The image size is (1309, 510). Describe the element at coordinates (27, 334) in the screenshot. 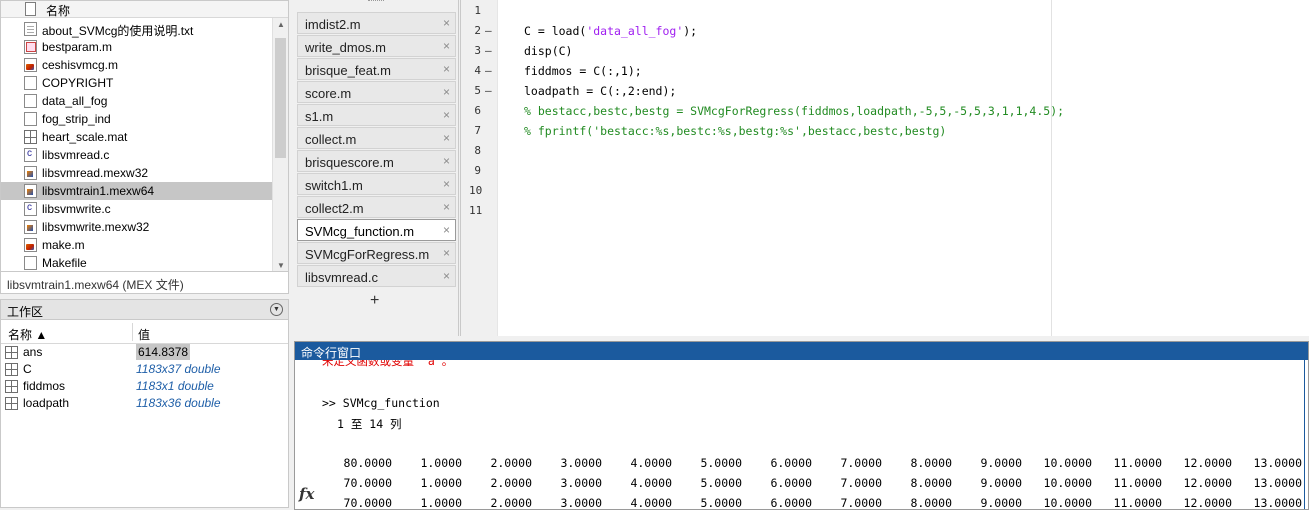

I see `name-column-header: 名称 ▲` at that location.